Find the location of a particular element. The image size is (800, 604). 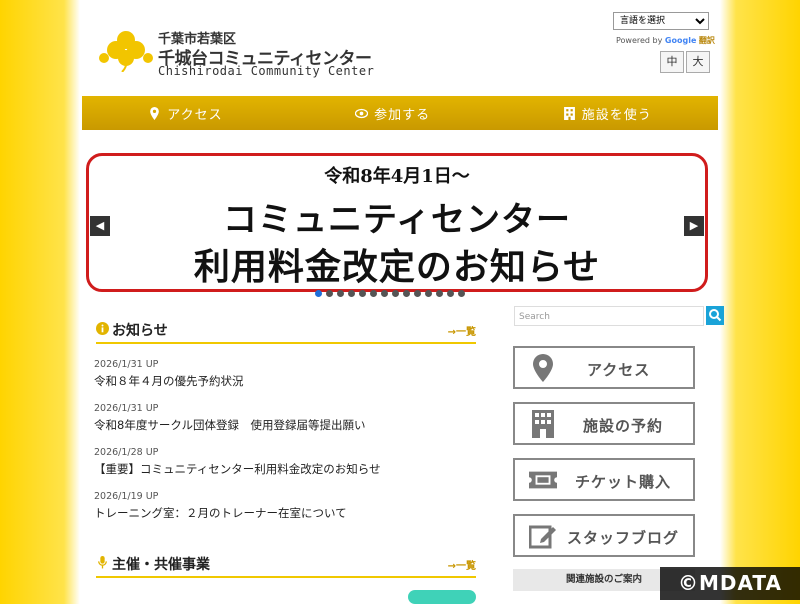

slider-prev-button: ◀ is located at coordinates (100, 226).